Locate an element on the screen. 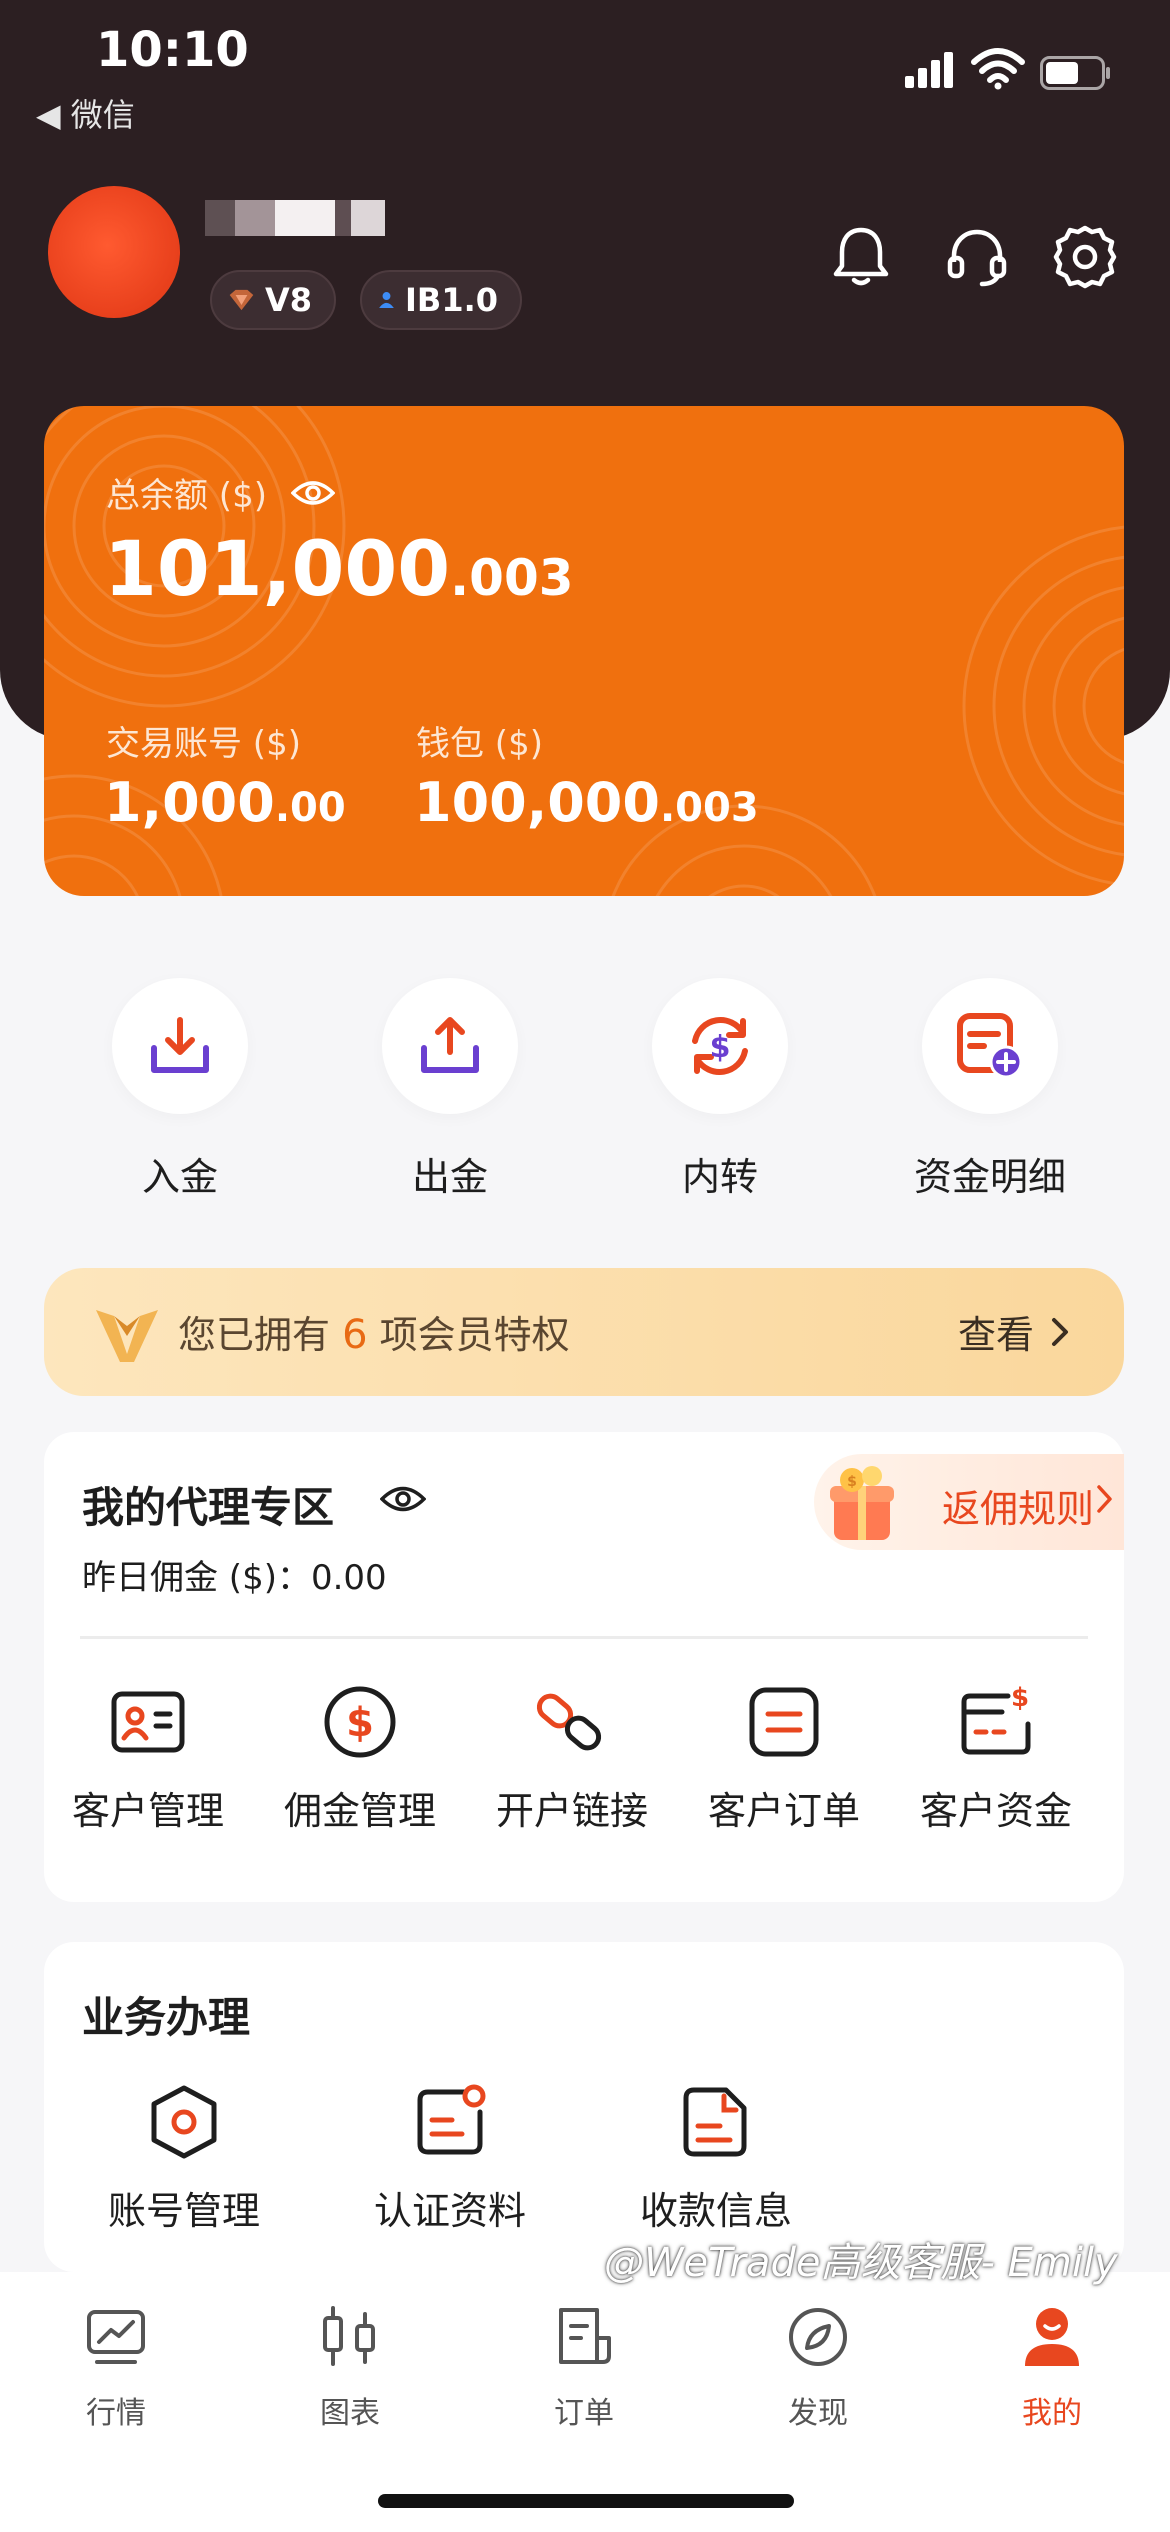 Image resolution: width=1170 pixels, height=2532 pixels. commission-management-button: $ 佣金管理 is located at coordinates (360, 1758).